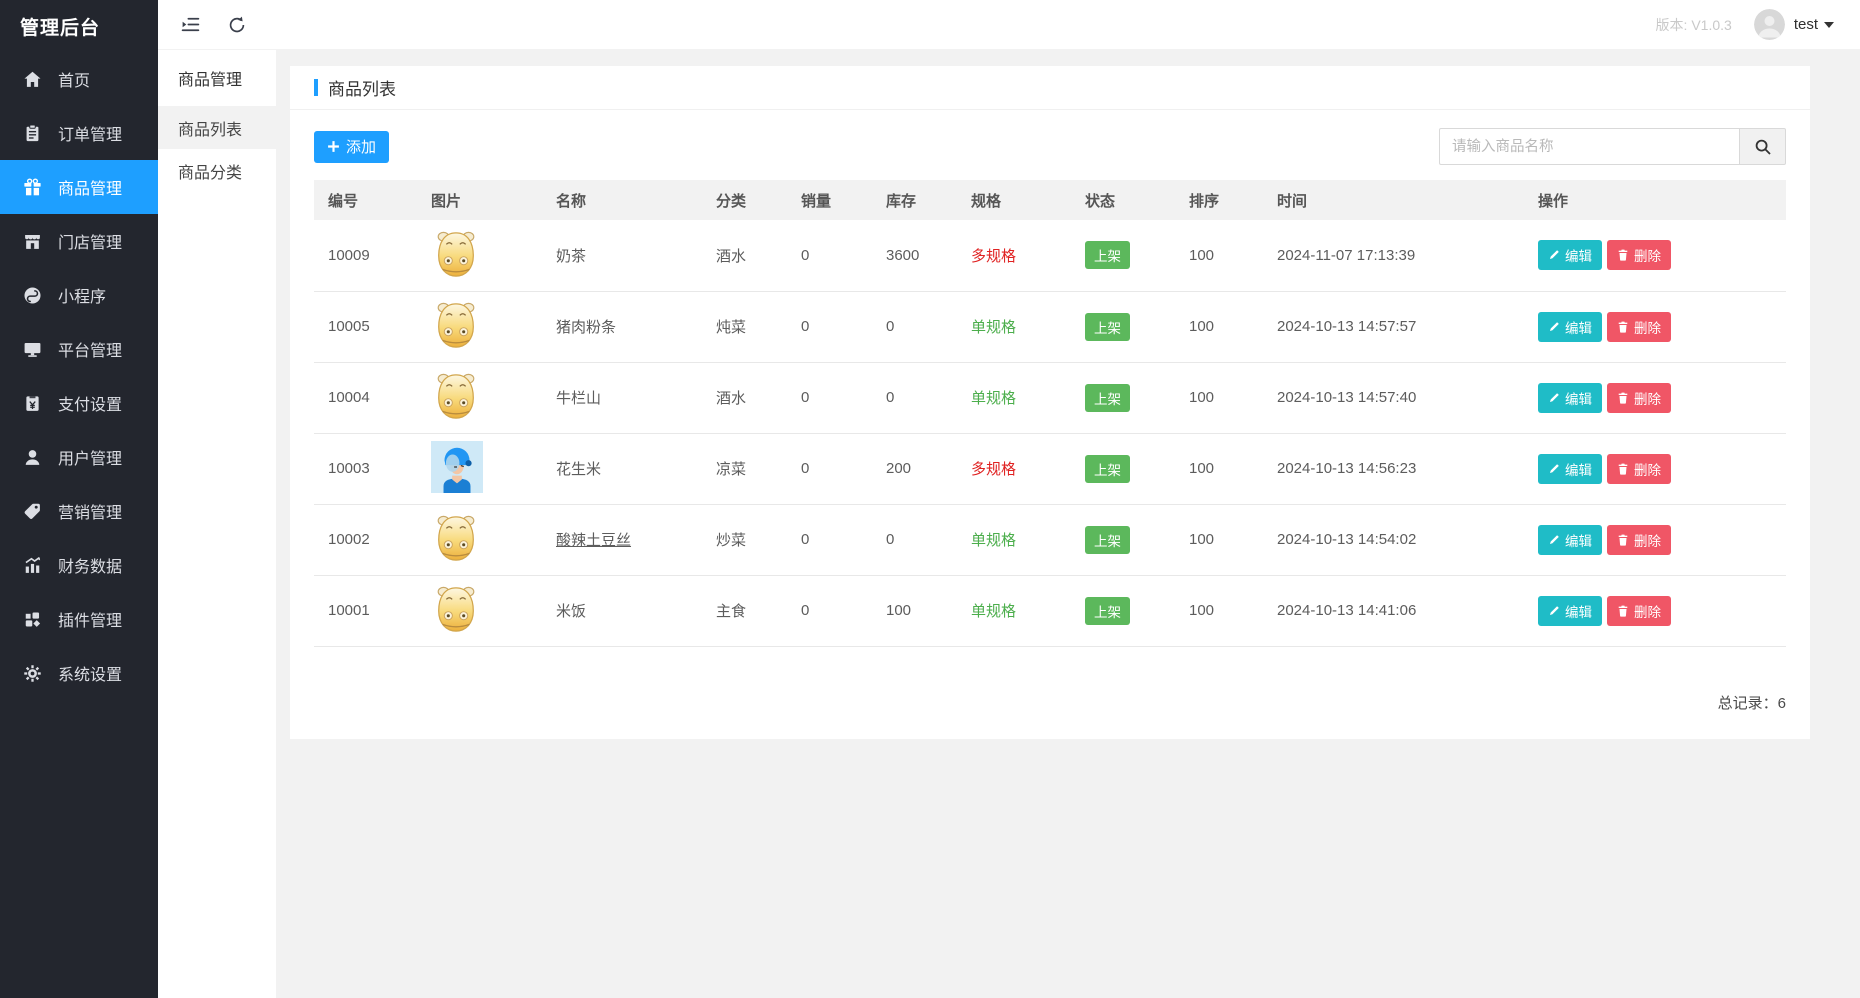 This screenshot has height=998, width=1860. What do you see at coordinates (90, 135) in the screenshot?
I see `sidebar-item-label: 订单管理` at bounding box center [90, 135].